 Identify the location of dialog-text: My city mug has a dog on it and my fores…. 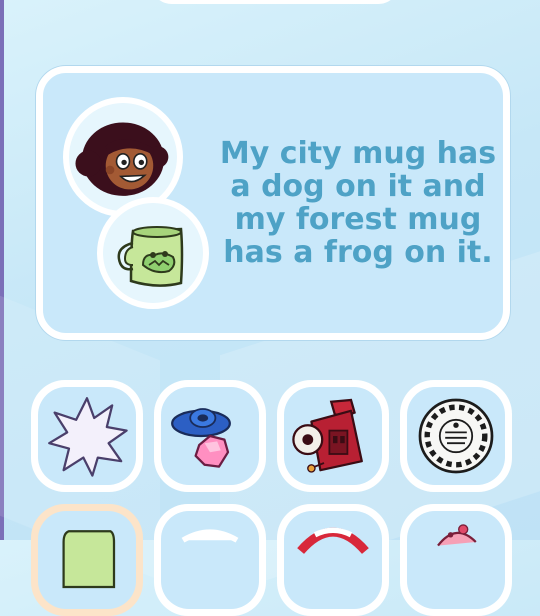
(358, 203).